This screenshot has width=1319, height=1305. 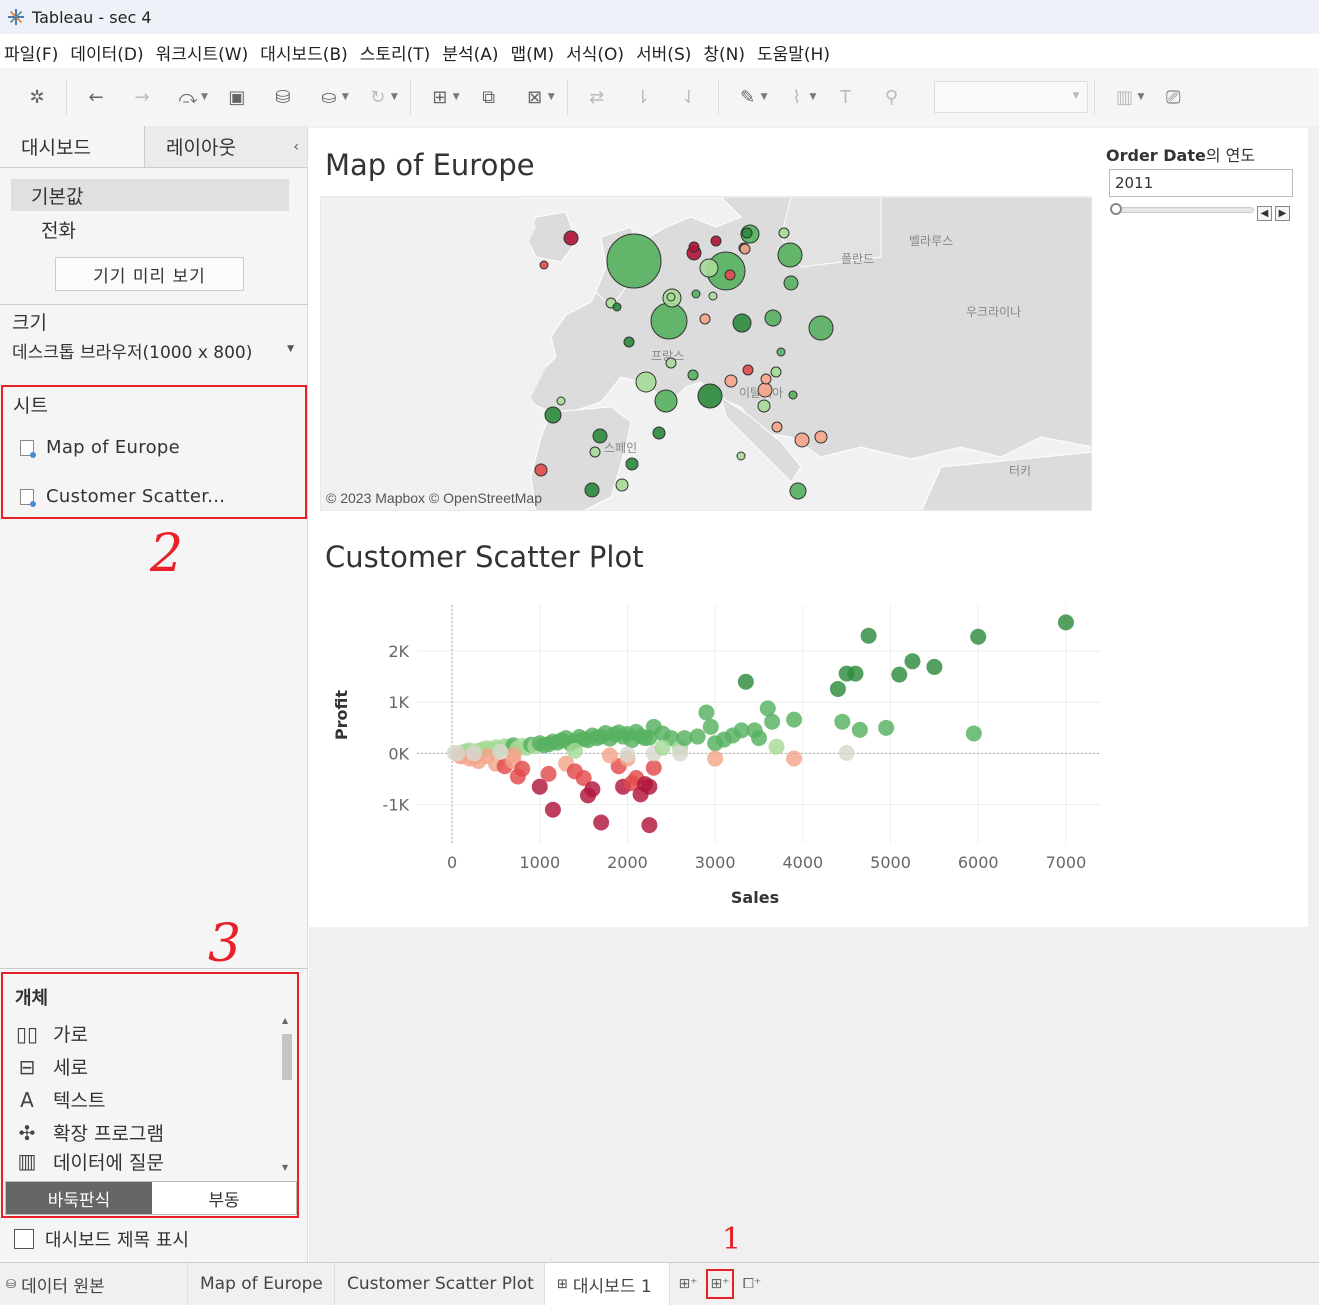 What do you see at coordinates (726, 52) in the screenshot?
I see `menu-window: 창(N)` at bounding box center [726, 52].